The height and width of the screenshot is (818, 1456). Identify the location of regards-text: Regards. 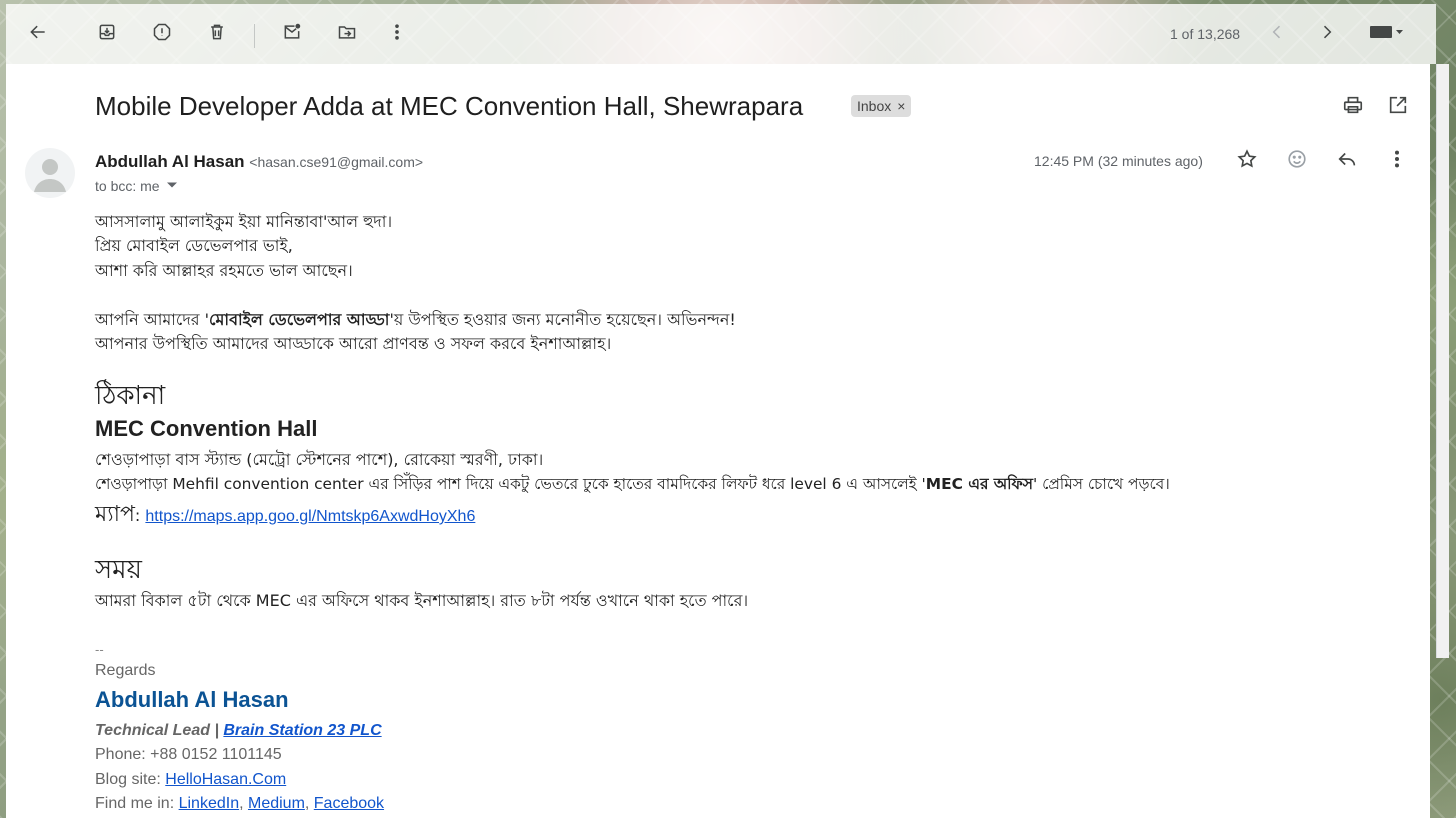
(125, 670).